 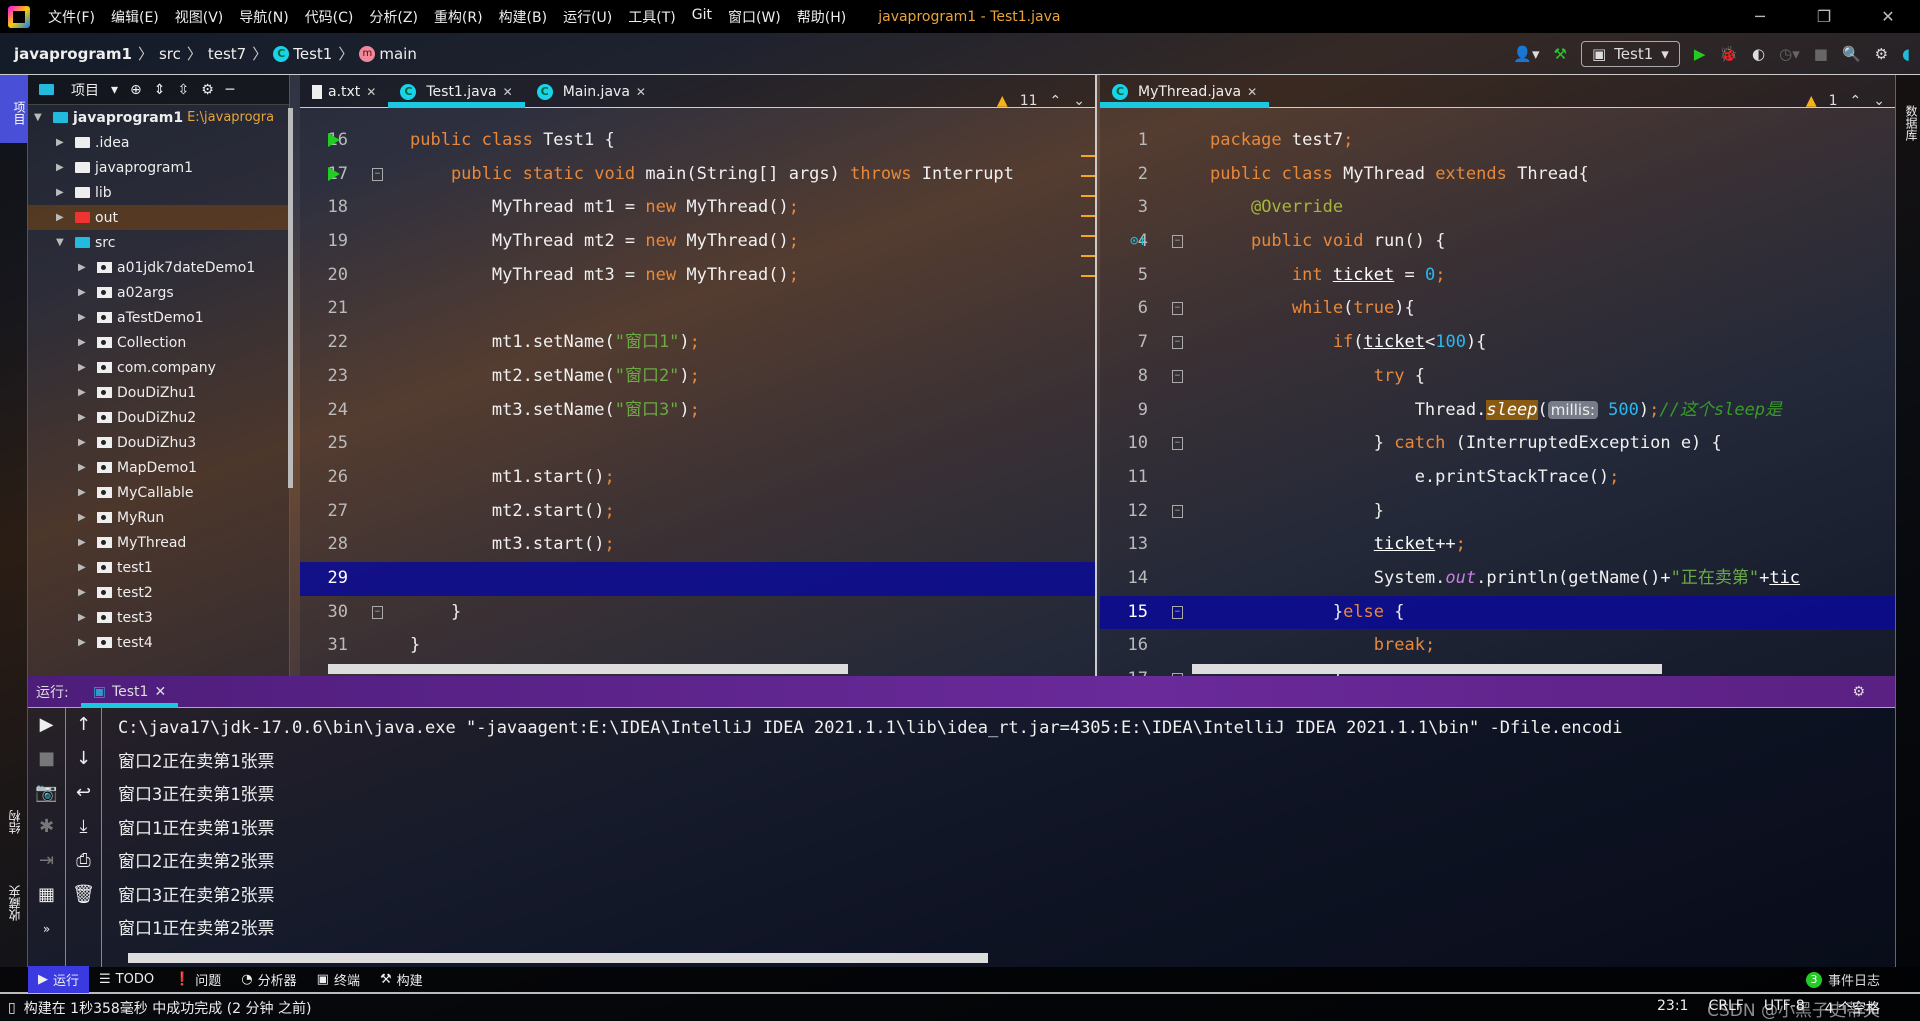 I want to click on menu-item: 构建(B), so click(x=523, y=17).